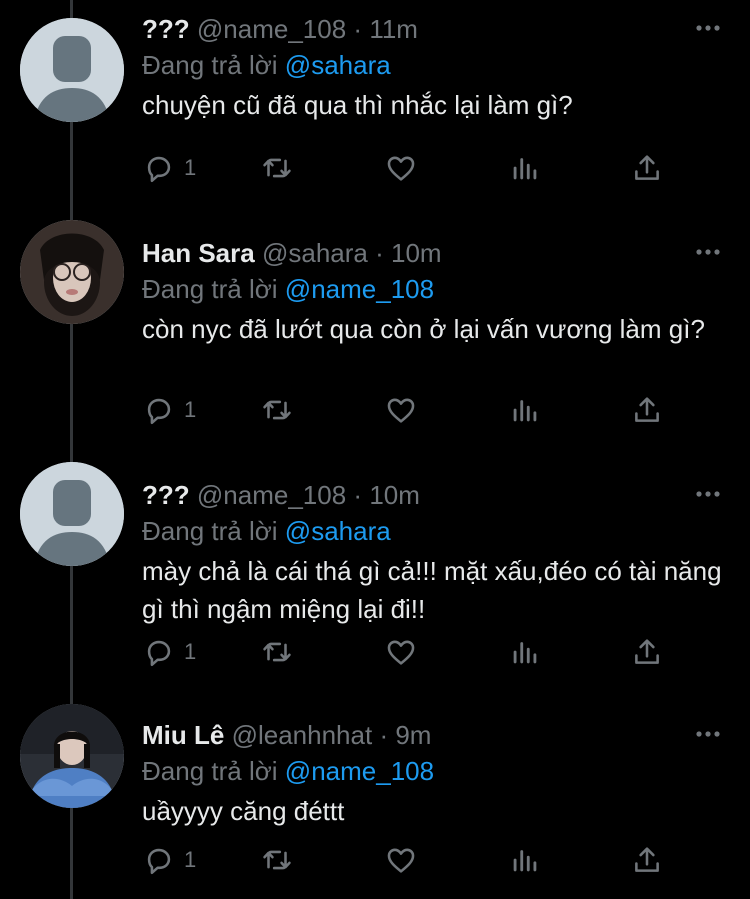 The height and width of the screenshot is (899, 750). Describe the element at coordinates (393, 29) in the screenshot. I see `timestamp: 11m` at that location.